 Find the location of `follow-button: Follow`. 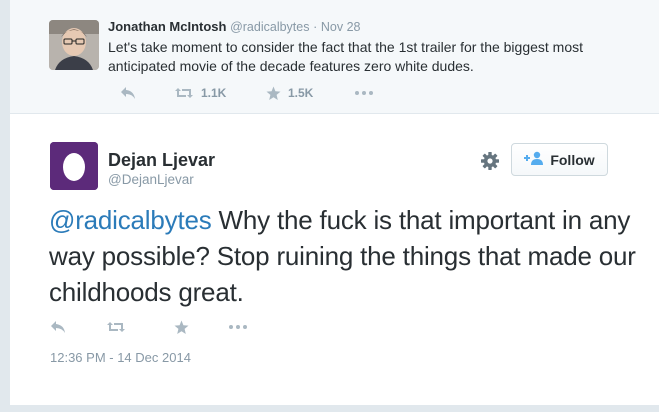

follow-button: Follow is located at coordinates (559, 159).